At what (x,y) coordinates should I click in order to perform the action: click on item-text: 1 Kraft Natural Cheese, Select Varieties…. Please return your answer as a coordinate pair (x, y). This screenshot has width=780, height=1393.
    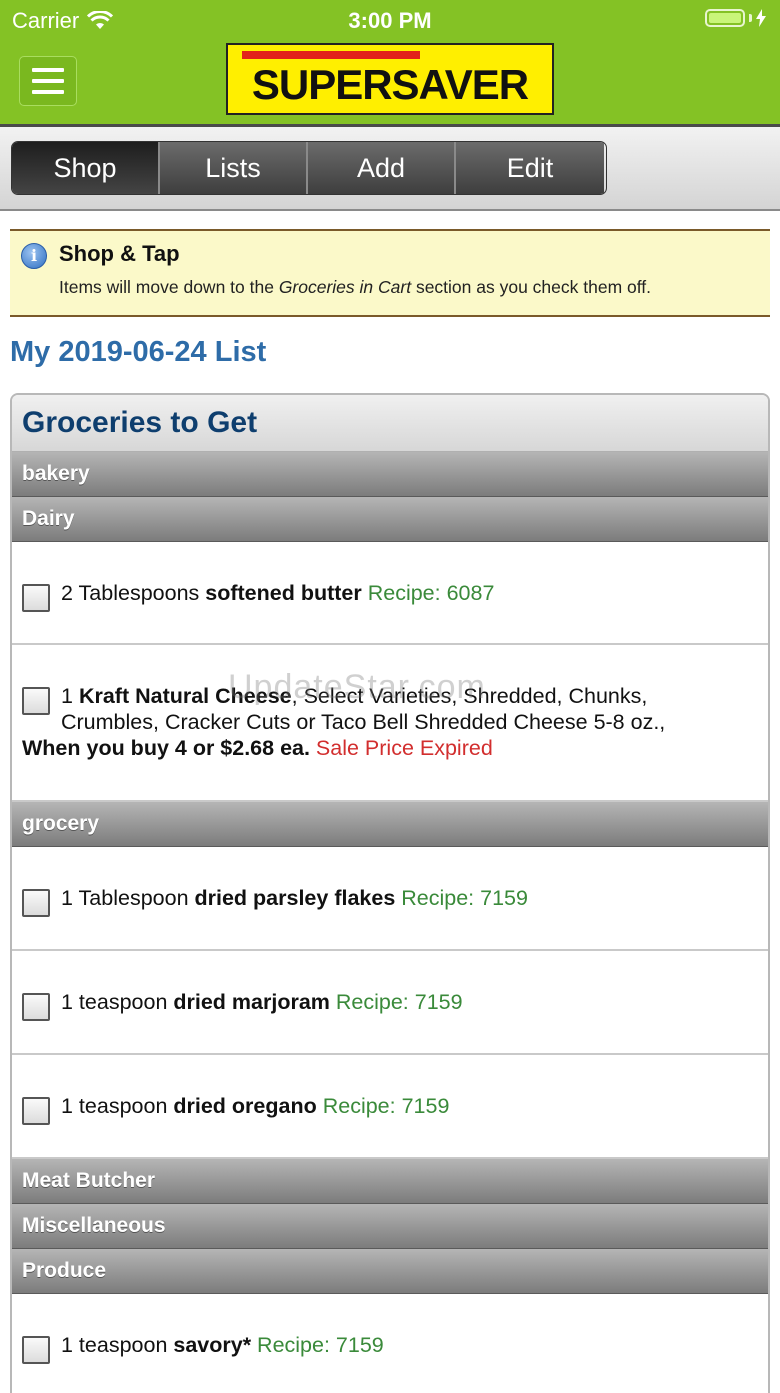
    Looking at the image, I should click on (363, 709).